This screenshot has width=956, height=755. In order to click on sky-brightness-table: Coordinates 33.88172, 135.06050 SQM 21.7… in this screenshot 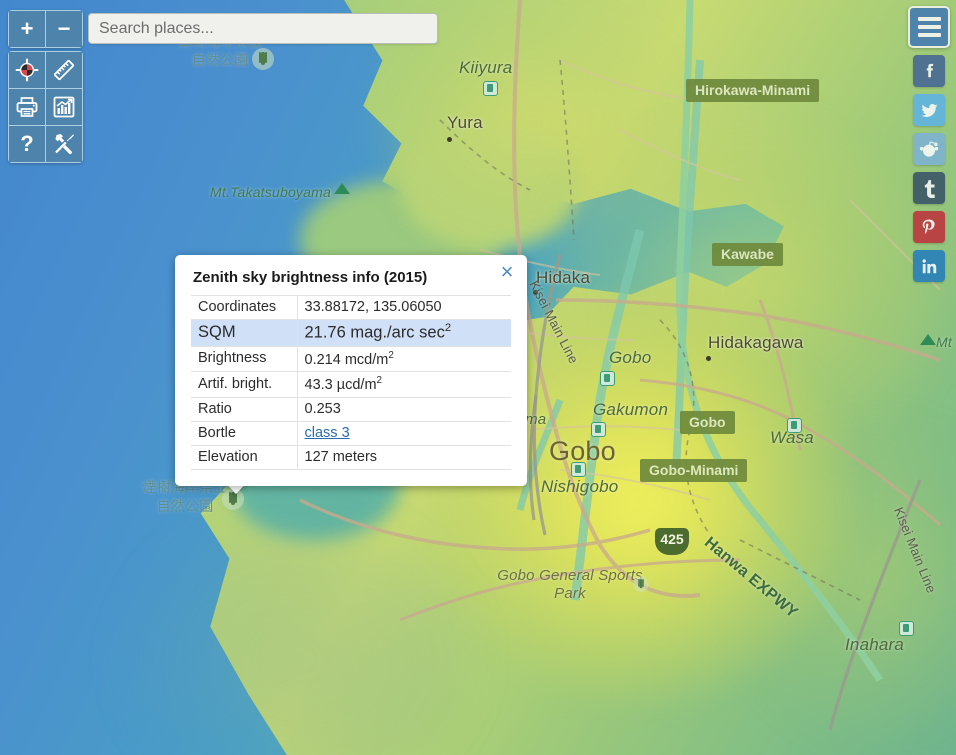, I will do `click(351, 382)`.